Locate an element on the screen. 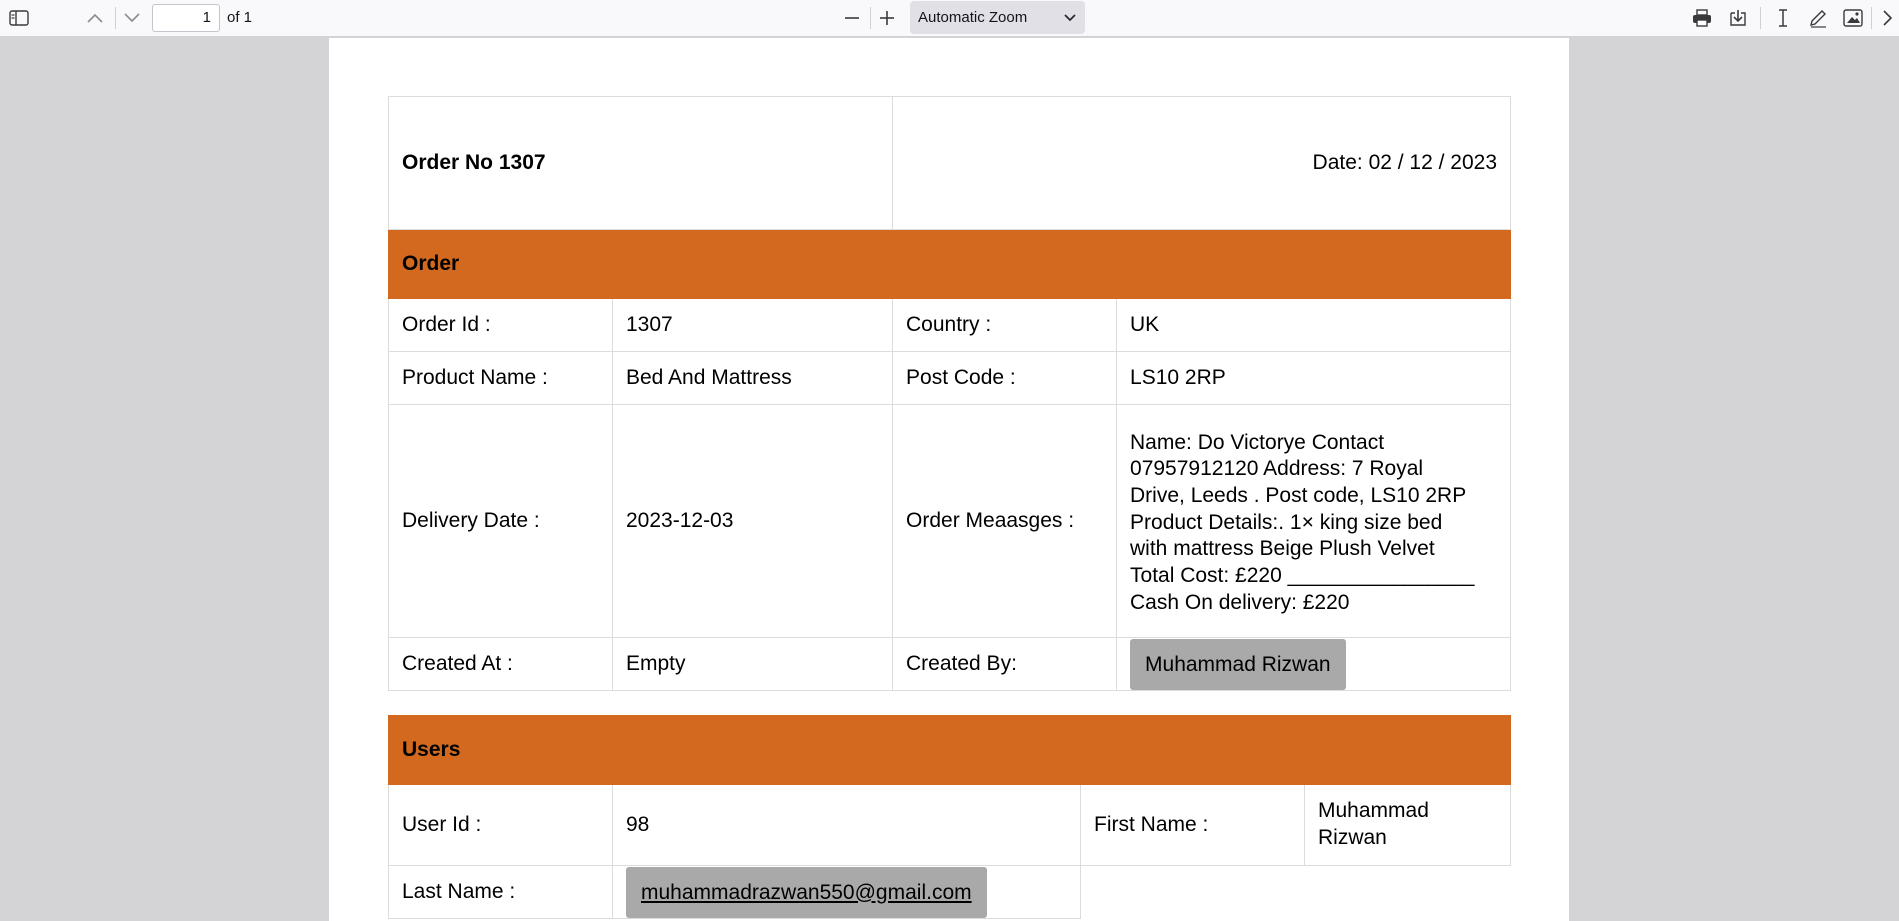  zoom-out-icon is located at coordinates (852, 18).